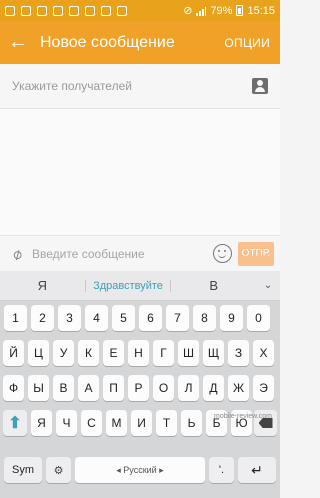 The height and width of the screenshot is (498, 320). I want to click on message-input: Введите сообщение, so click(118, 254).